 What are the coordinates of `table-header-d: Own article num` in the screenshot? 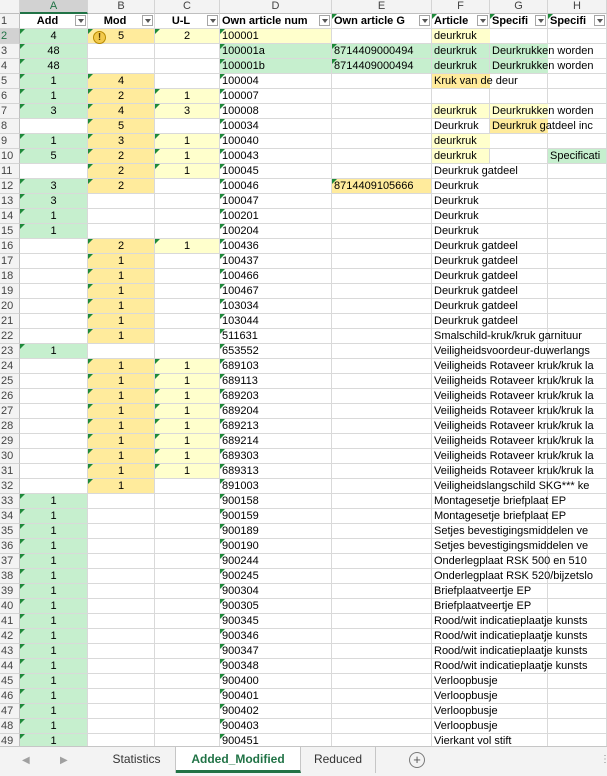 It's located at (276, 21).